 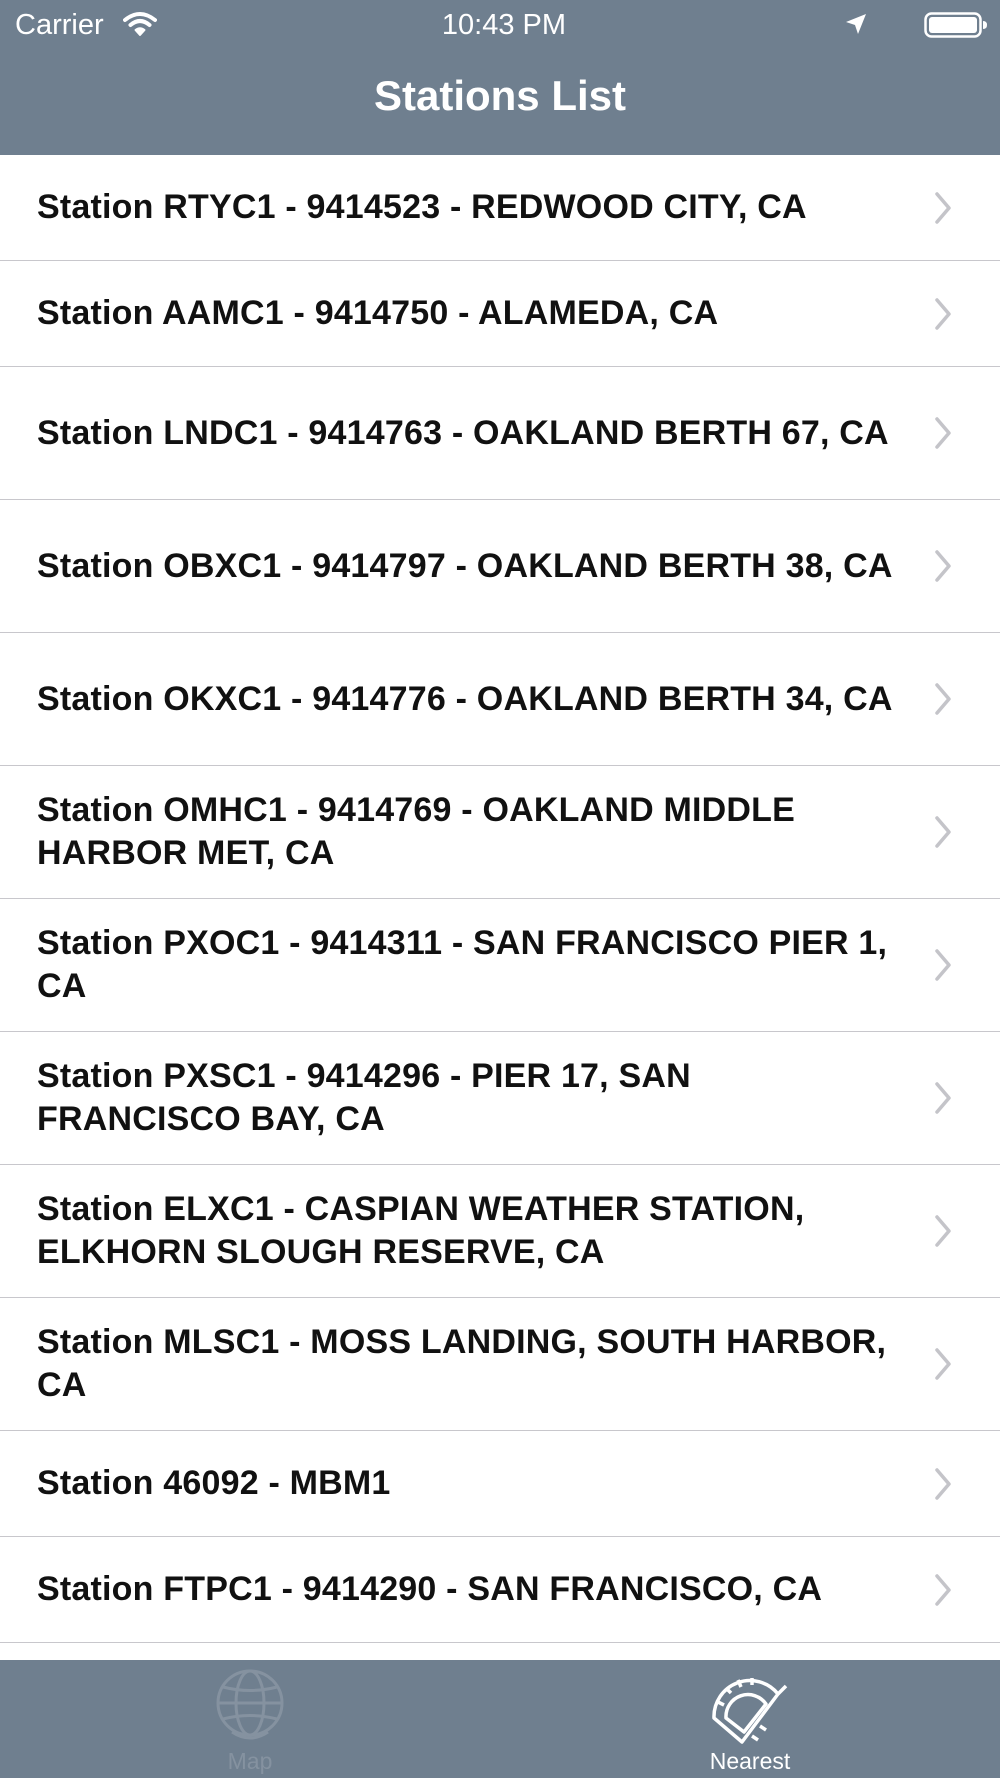 What do you see at coordinates (500, 1484) in the screenshot?
I see `station-row: Station 46092 - MBM1` at bounding box center [500, 1484].